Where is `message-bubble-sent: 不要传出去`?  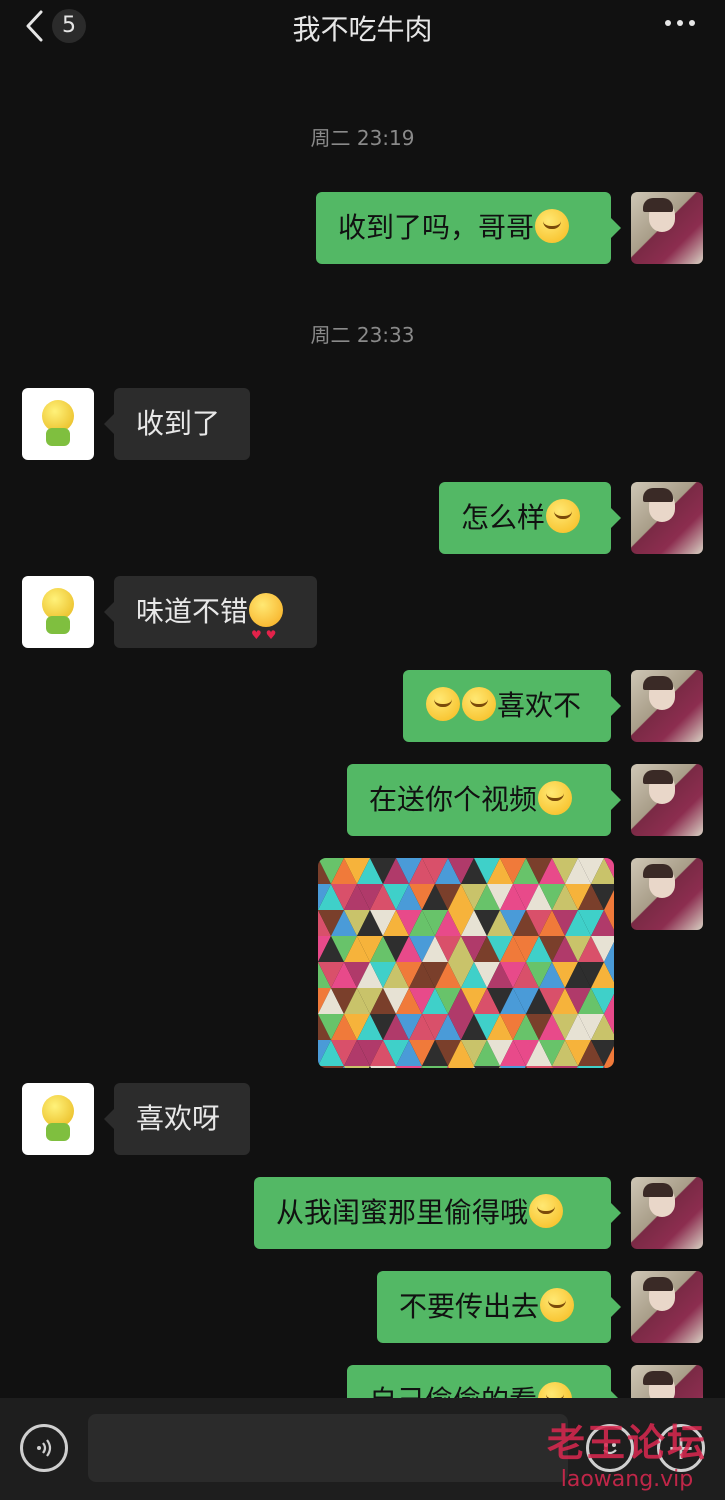 message-bubble-sent: 不要传出去 is located at coordinates (499, 1307).